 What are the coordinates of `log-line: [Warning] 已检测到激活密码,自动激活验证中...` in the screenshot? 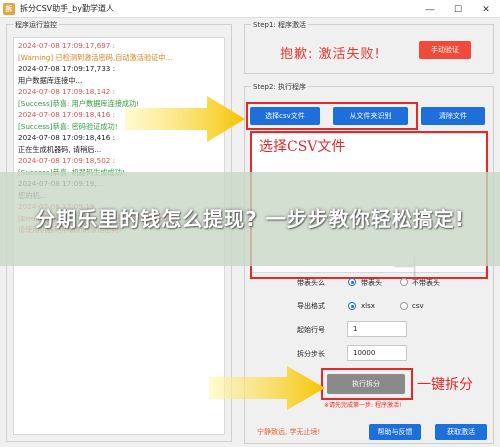 It's located at (95, 57).